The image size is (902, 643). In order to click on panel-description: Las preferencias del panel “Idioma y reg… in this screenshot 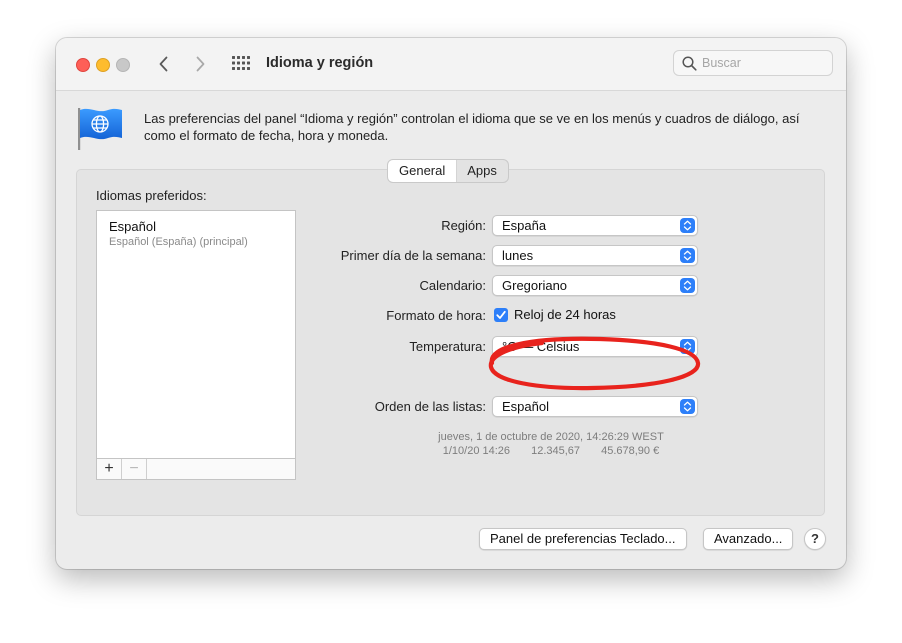, I will do `click(472, 127)`.